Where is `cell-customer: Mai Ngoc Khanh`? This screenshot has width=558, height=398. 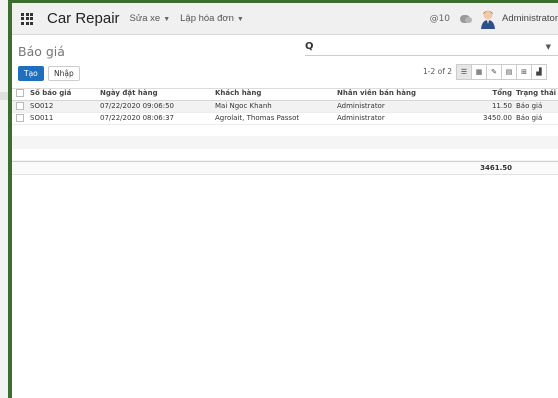
cell-customer: Mai Ngoc Khanh is located at coordinates (243, 106).